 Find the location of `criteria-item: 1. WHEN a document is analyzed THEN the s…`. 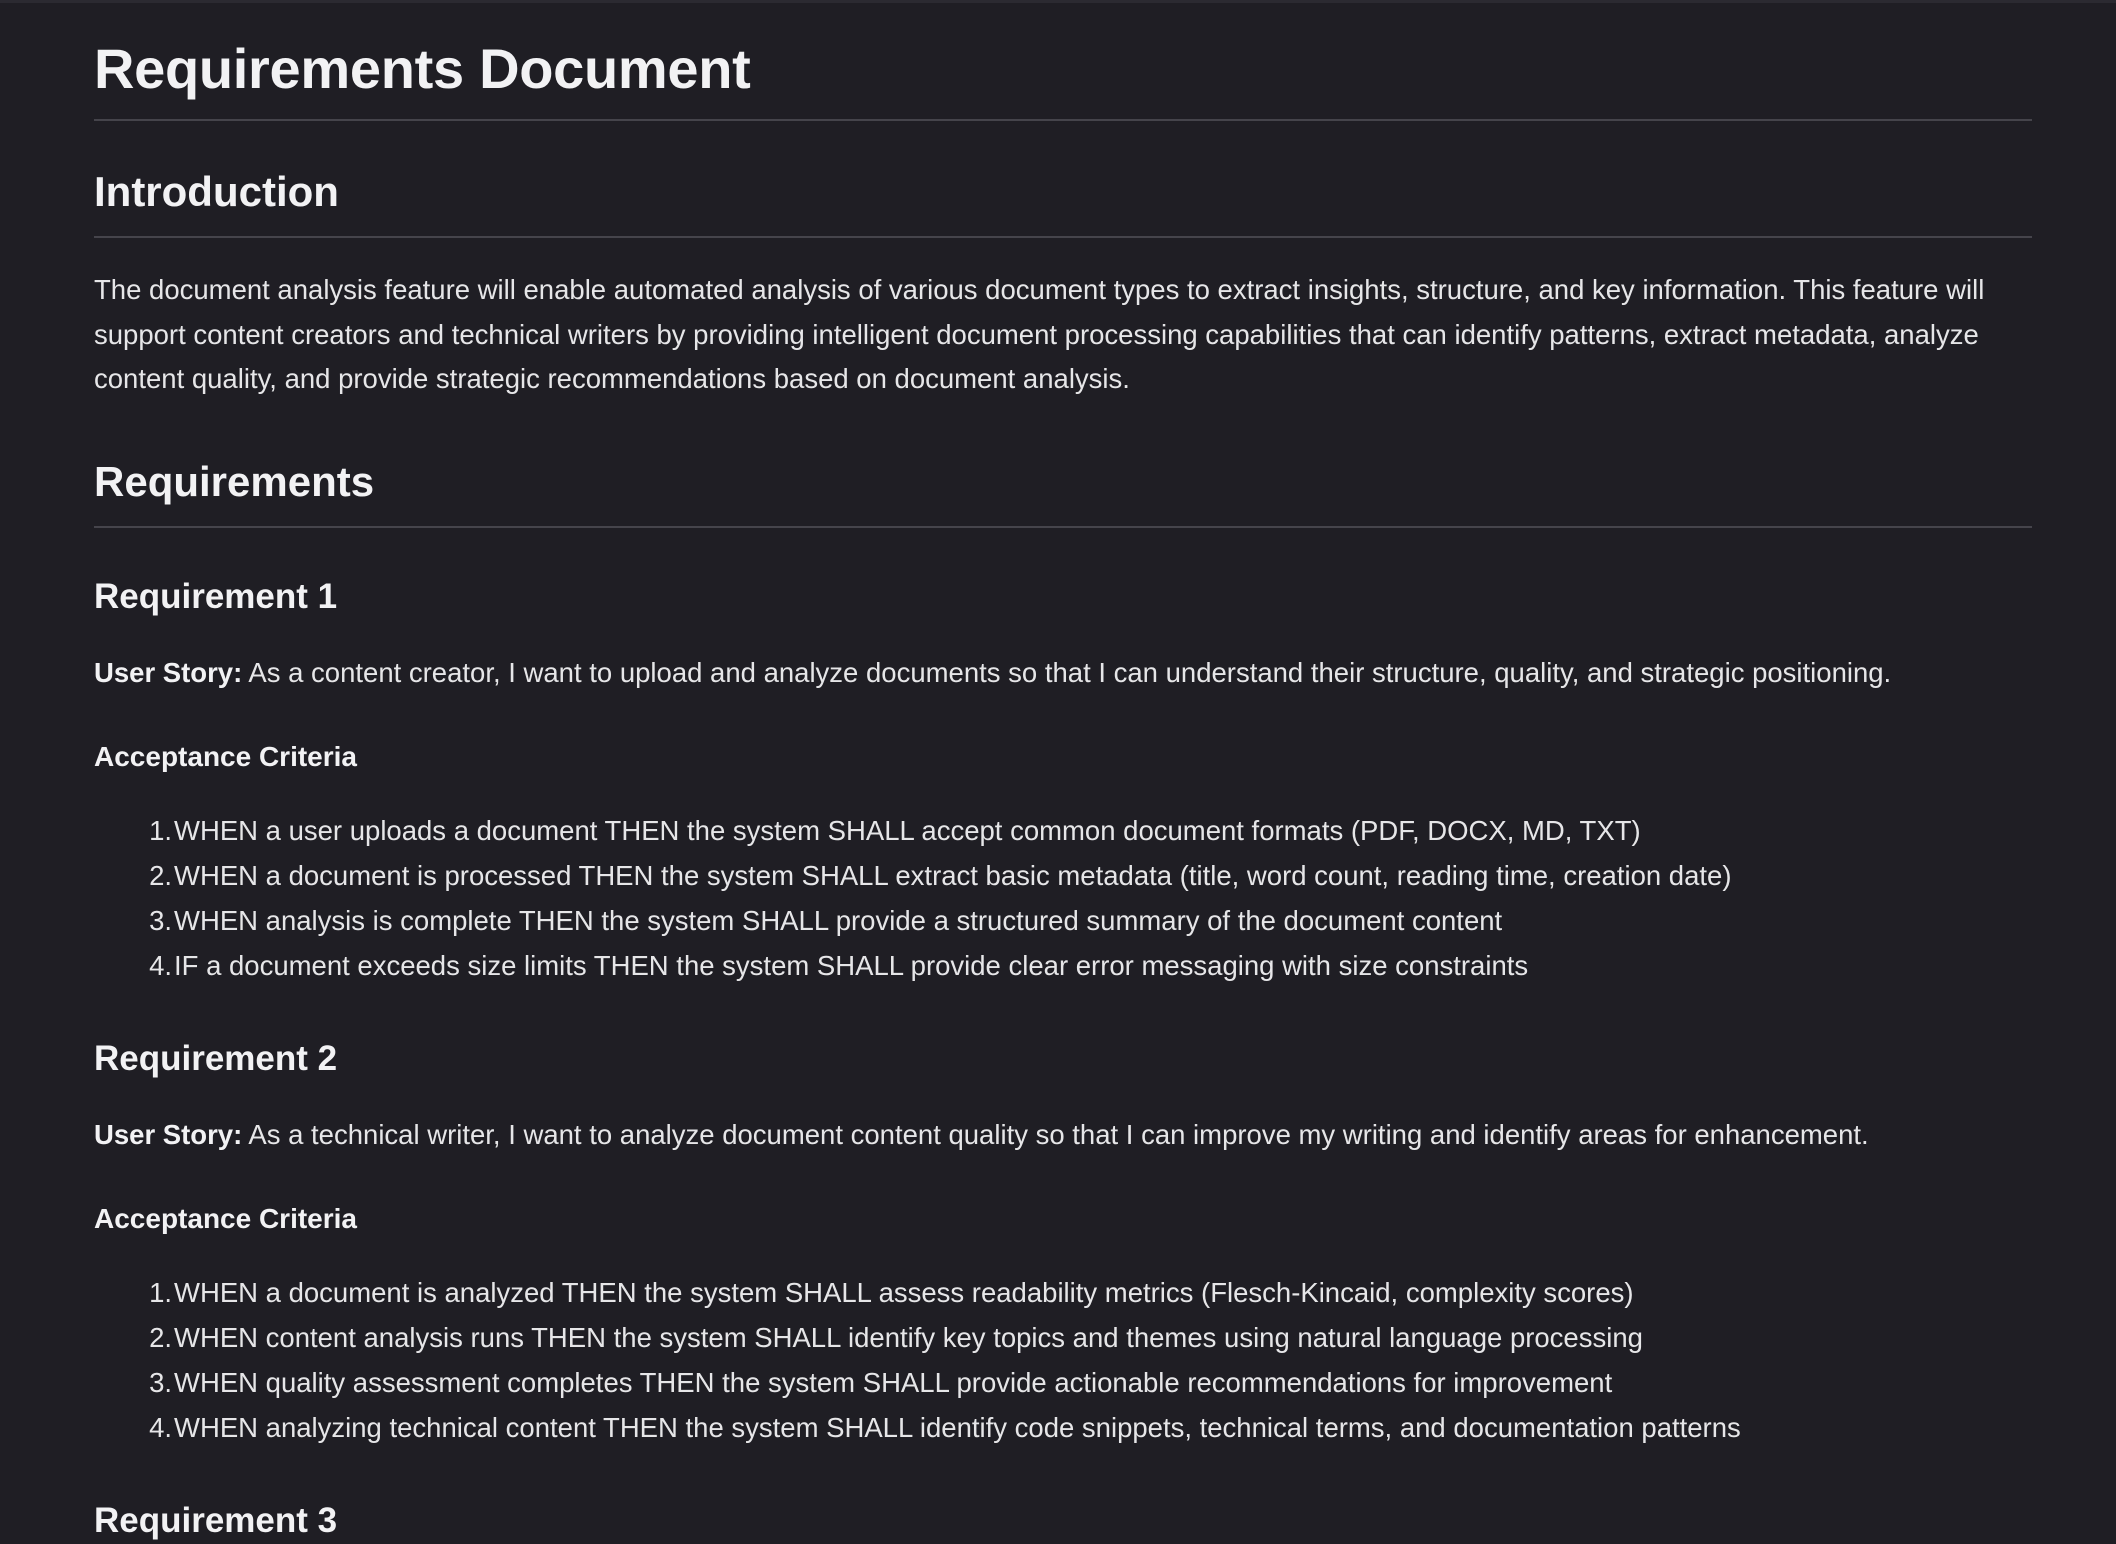

criteria-item: 1. WHEN a document is analyzed THEN the s… is located at coordinates (1063, 1292).